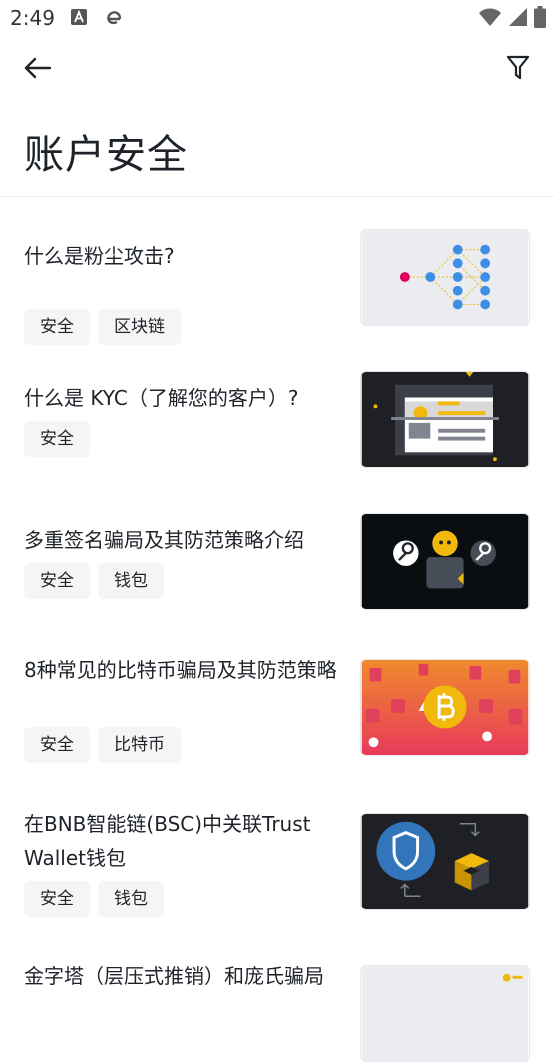  Describe the element at coordinates (277, 566) in the screenshot. I see `article-item: 多重签名骗局及其防范策略介绍 安全 钱包` at that location.